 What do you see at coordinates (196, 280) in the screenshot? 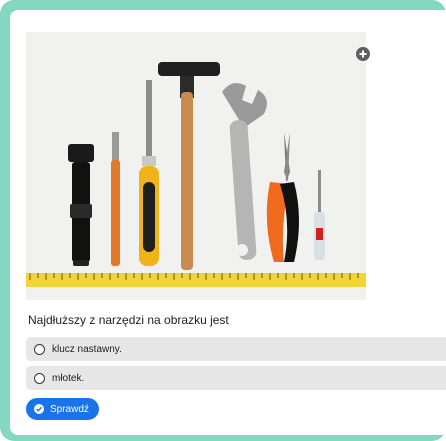
I see `ruler` at bounding box center [196, 280].